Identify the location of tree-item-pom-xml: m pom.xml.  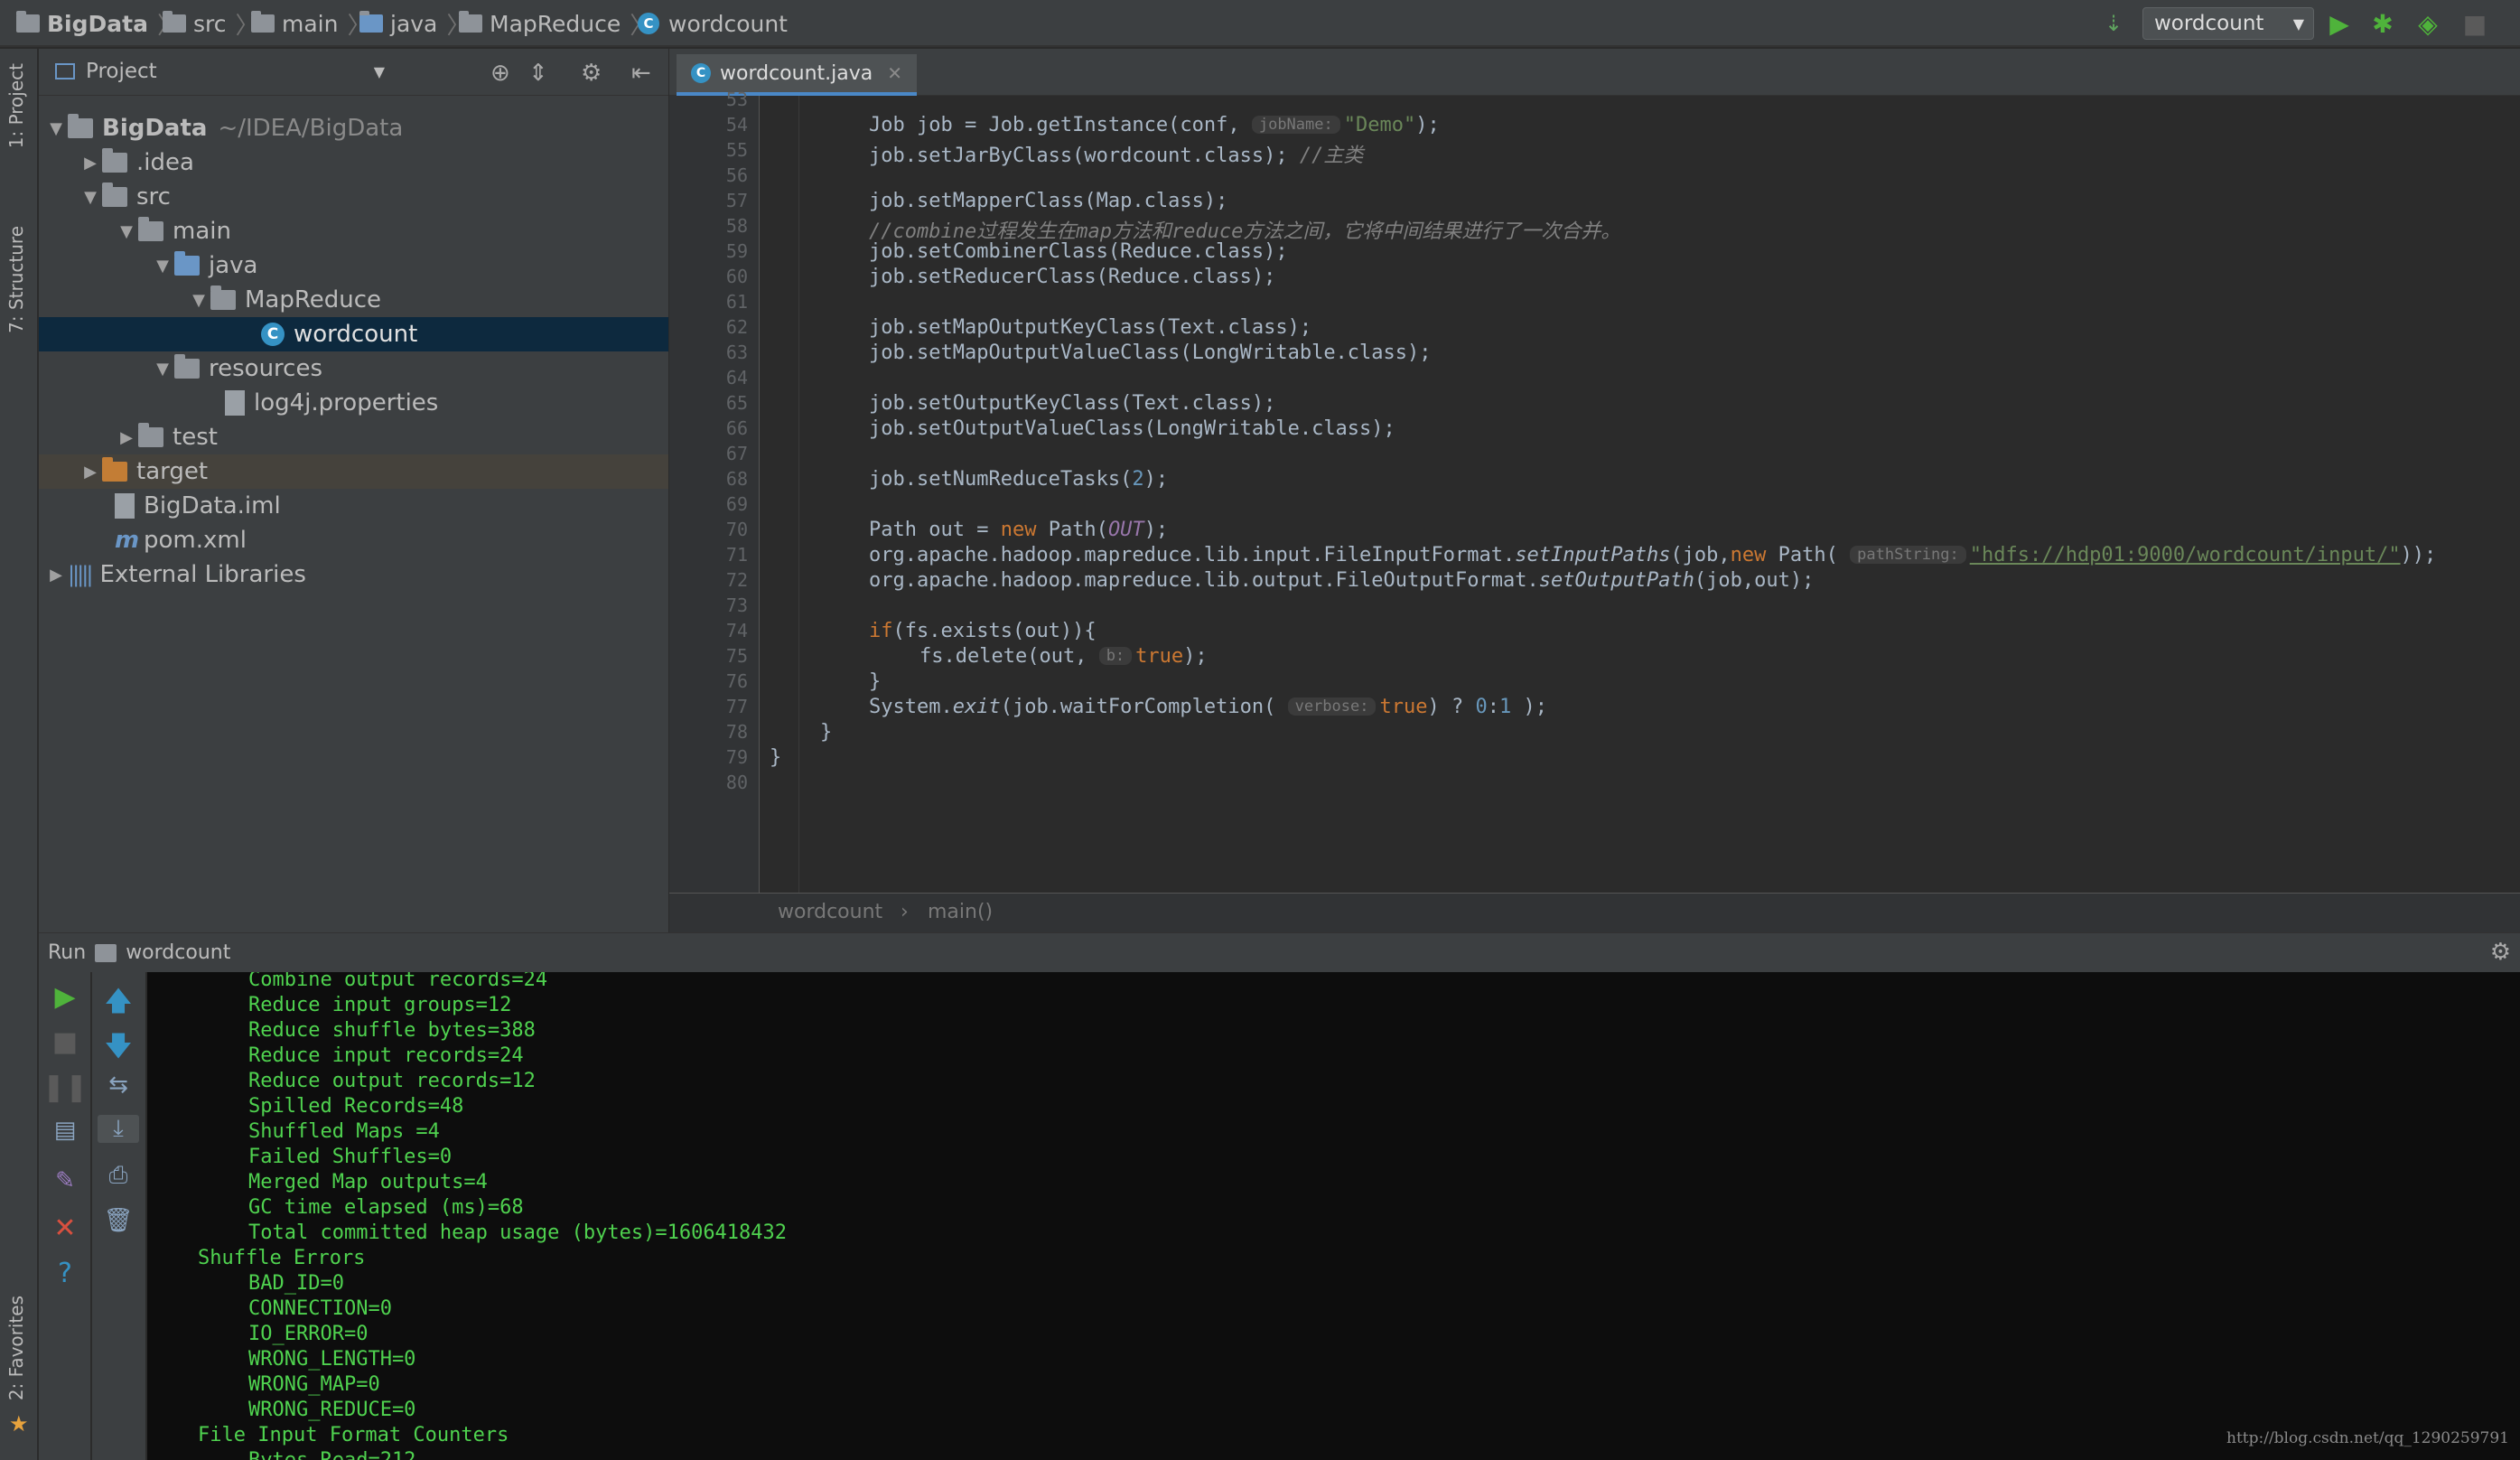
(353, 540).